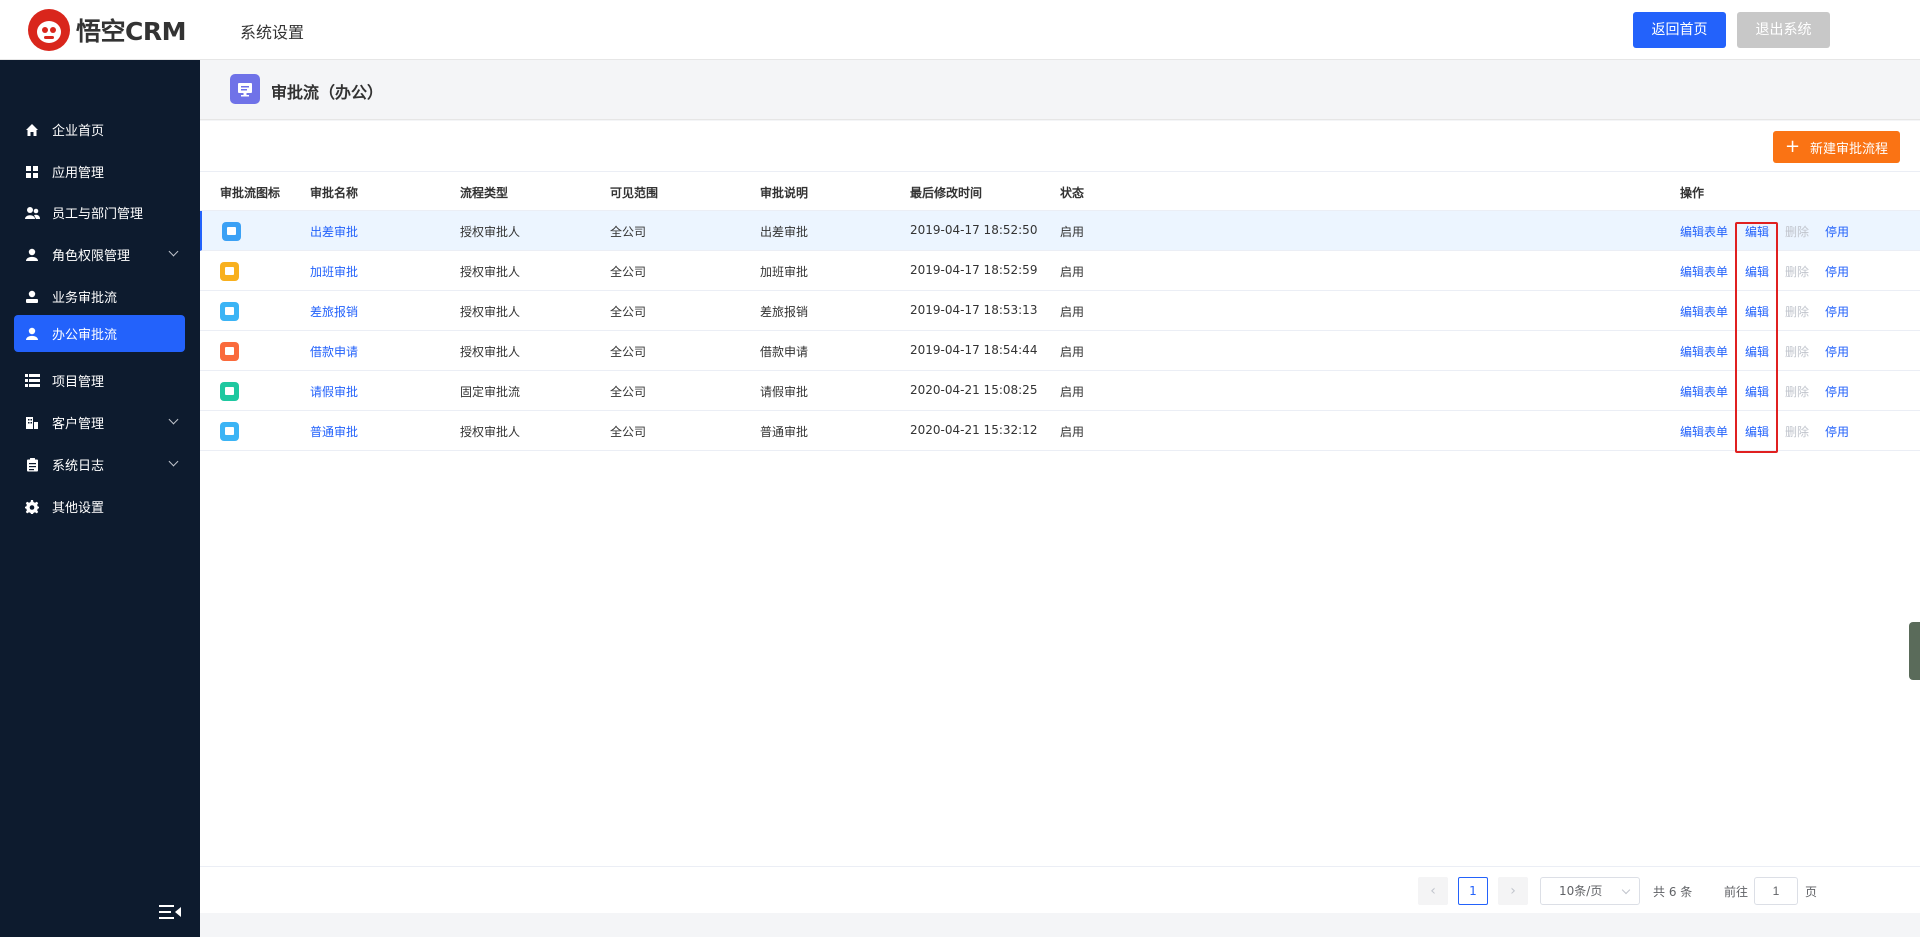  Describe the element at coordinates (1776, 891) in the screenshot. I see `goto-page-input` at that location.